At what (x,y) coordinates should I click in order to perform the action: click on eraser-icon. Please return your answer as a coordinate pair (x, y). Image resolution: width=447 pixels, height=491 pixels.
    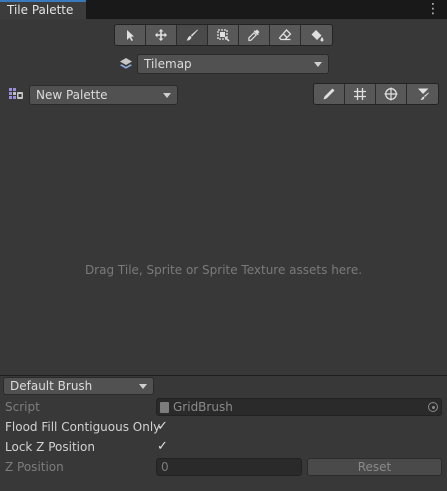
    Looking at the image, I should click on (285, 35).